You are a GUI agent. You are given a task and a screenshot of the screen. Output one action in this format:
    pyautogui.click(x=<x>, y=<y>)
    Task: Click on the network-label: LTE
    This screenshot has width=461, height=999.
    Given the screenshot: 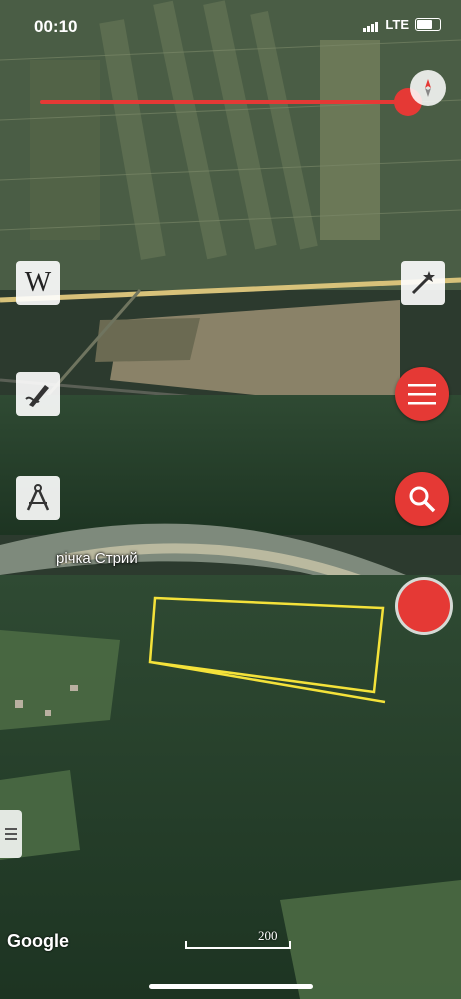 What is the action you would take?
    pyautogui.click(x=397, y=24)
    